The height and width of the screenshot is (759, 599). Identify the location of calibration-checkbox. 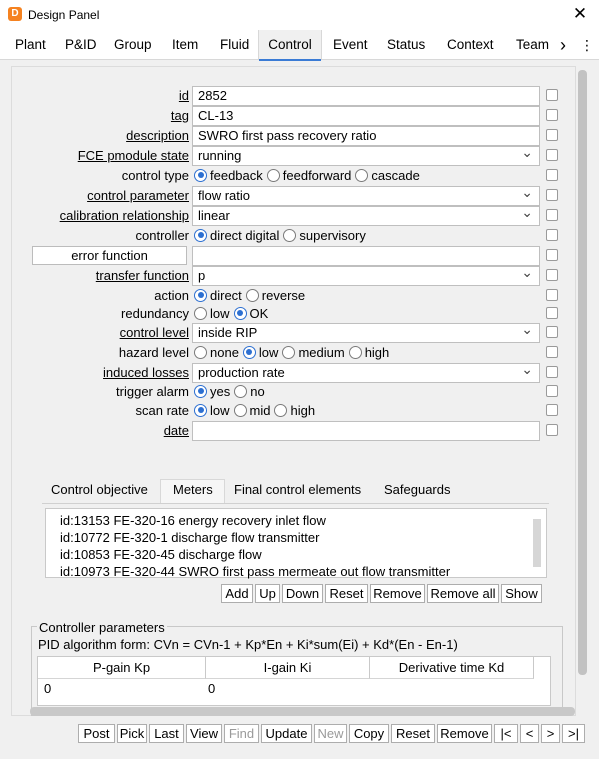
(552, 215).